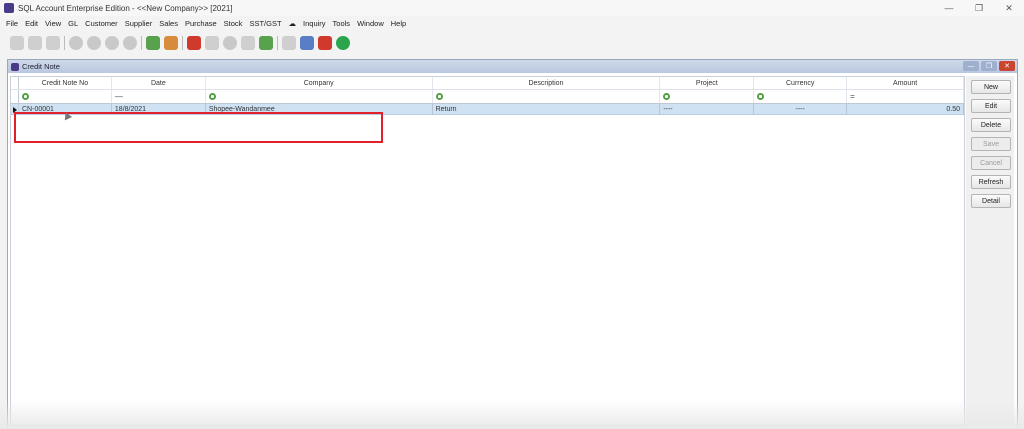  What do you see at coordinates (991, 144) in the screenshot?
I see `save-button: Save` at bounding box center [991, 144].